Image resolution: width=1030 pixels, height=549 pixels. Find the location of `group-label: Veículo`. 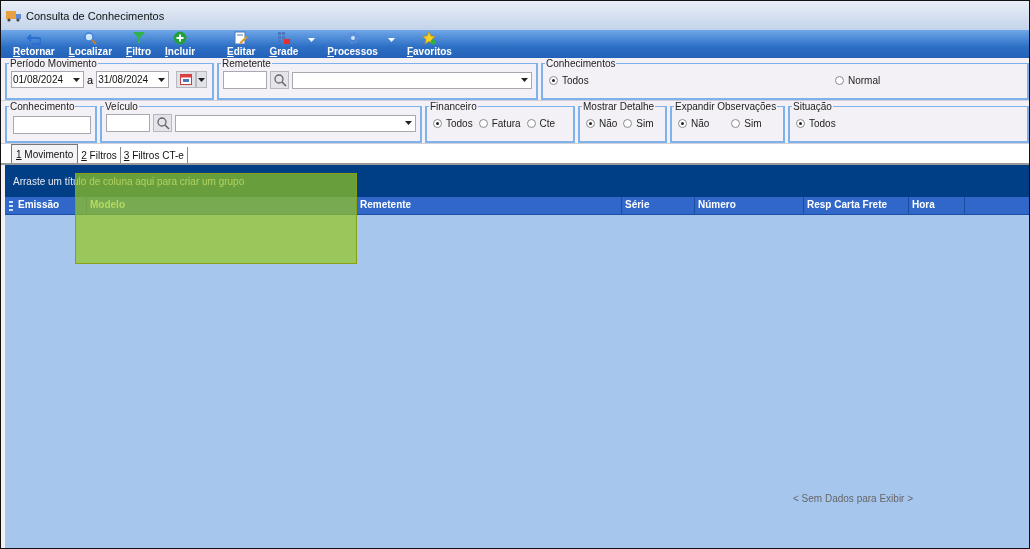

group-label: Veículo is located at coordinates (121, 106).